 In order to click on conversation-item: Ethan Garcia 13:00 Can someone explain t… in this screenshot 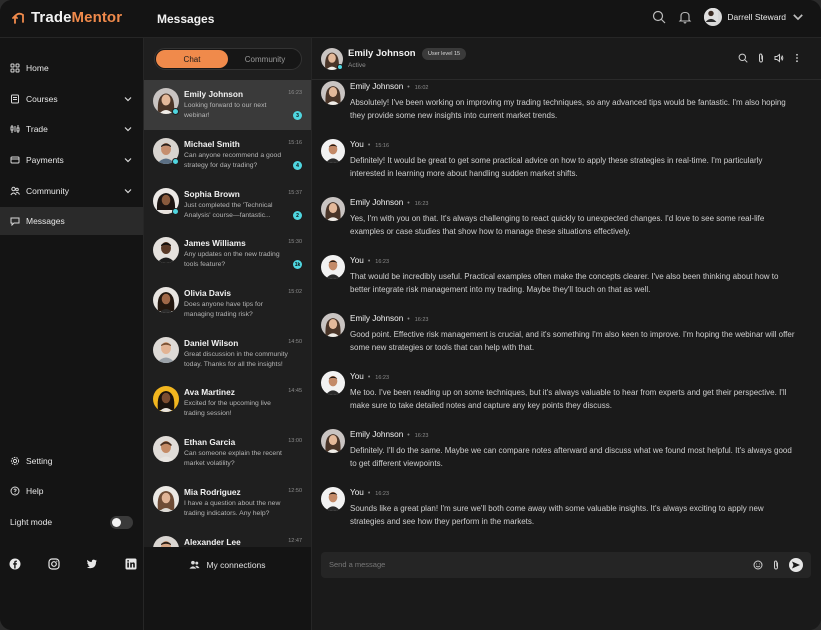, I will do `click(227, 453)`.